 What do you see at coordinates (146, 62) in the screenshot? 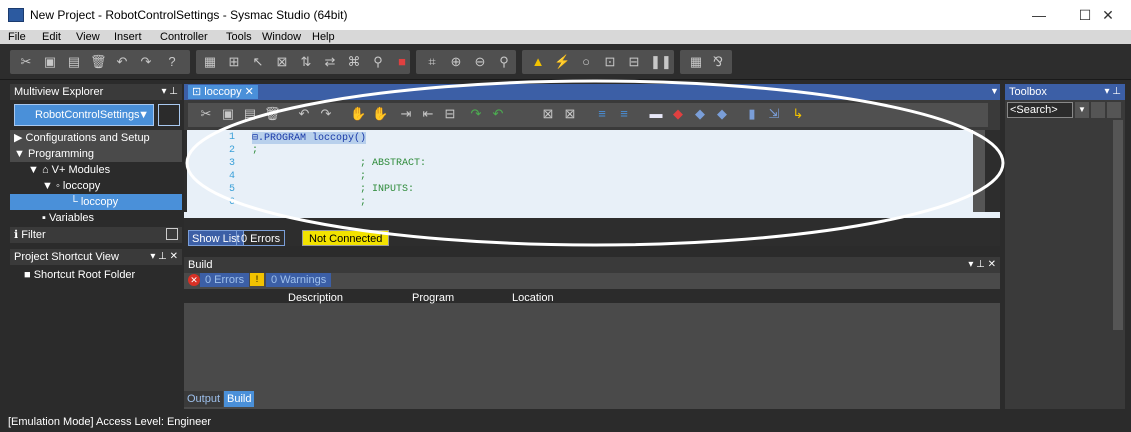
I see `redo-icon: ↷` at bounding box center [146, 62].